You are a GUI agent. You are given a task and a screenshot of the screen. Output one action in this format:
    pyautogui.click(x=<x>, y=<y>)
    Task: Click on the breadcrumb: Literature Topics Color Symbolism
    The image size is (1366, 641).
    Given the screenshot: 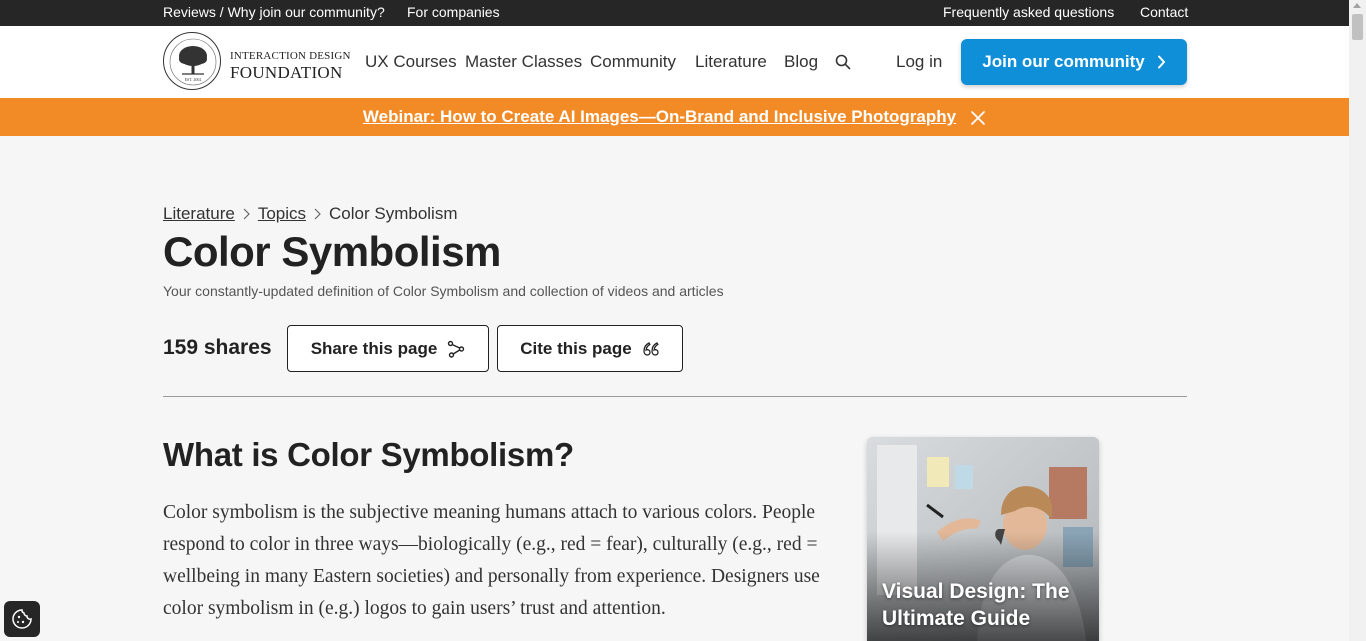 What is the action you would take?
    pyautogui.click(x=310, y=214)
    